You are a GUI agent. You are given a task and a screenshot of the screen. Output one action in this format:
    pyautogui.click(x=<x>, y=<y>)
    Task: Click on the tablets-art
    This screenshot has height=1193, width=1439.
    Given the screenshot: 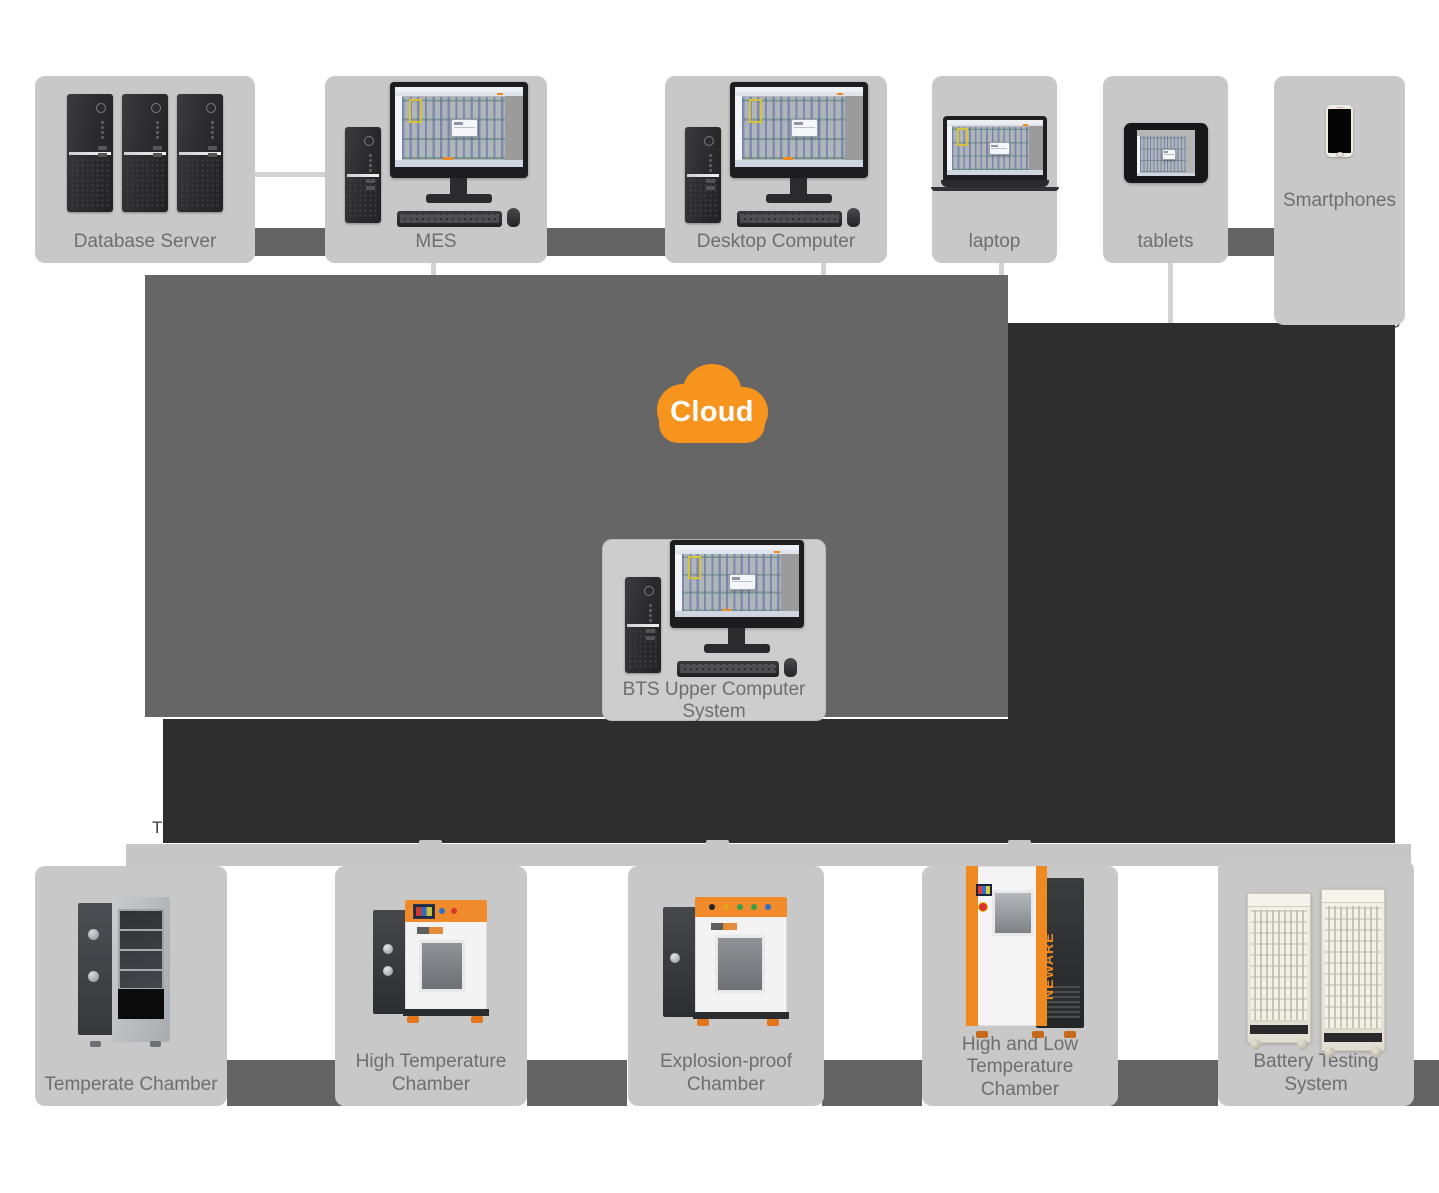 What is the action you would take?
    pyautogui.click(x=1165, y=153)
    